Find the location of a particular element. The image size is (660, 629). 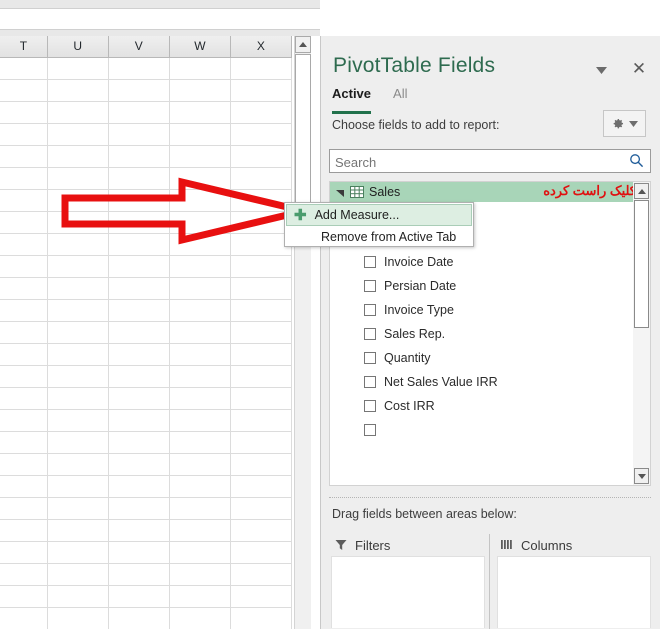

area-columns: Columns is located at coordinates (574, 581).